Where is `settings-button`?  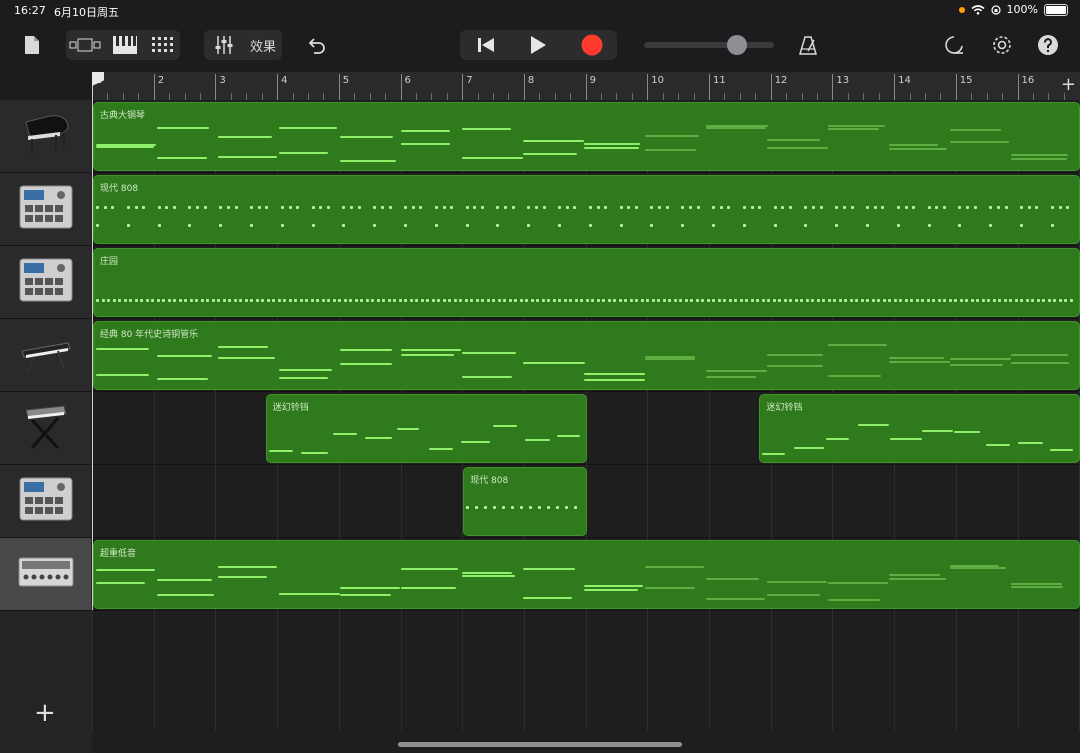 settings-button is located at coordinates (1002, 45).